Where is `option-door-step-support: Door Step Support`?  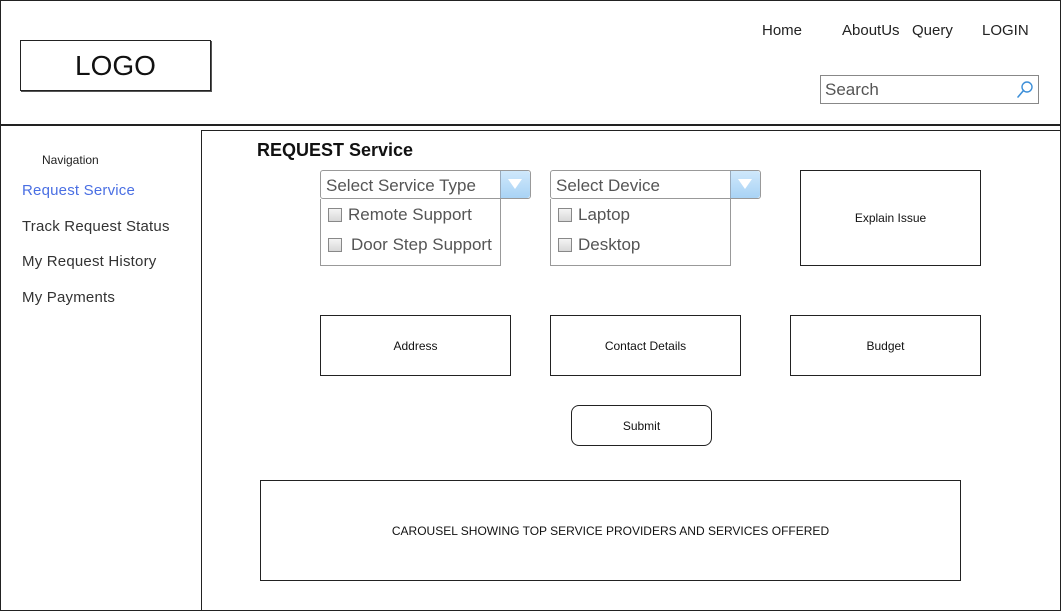
option-door-step-support: Door Step Support is located at coordinates (410, 245).